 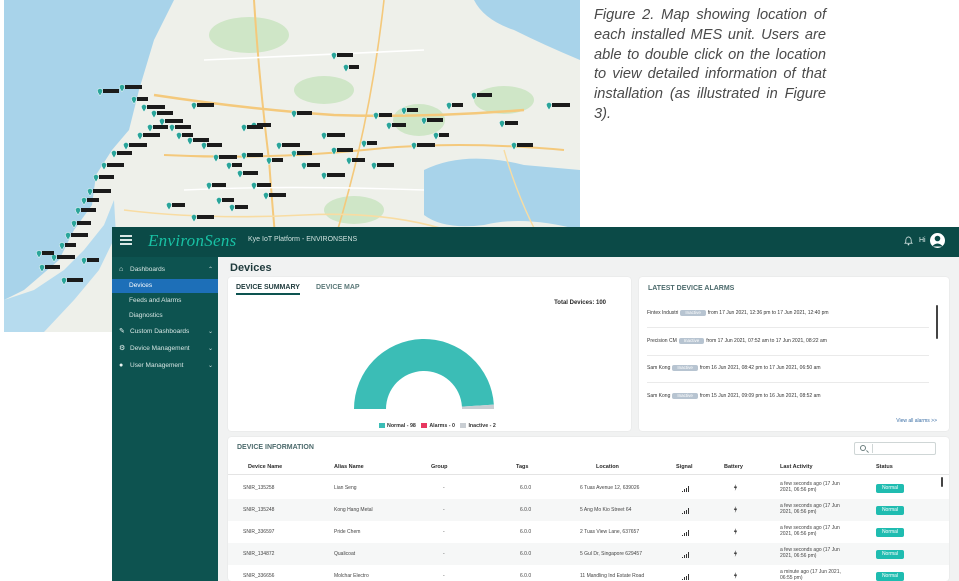 I want to click on platform-title: Kye IoT Platform - ENVIRONSENS, so click(x=303, y=239).